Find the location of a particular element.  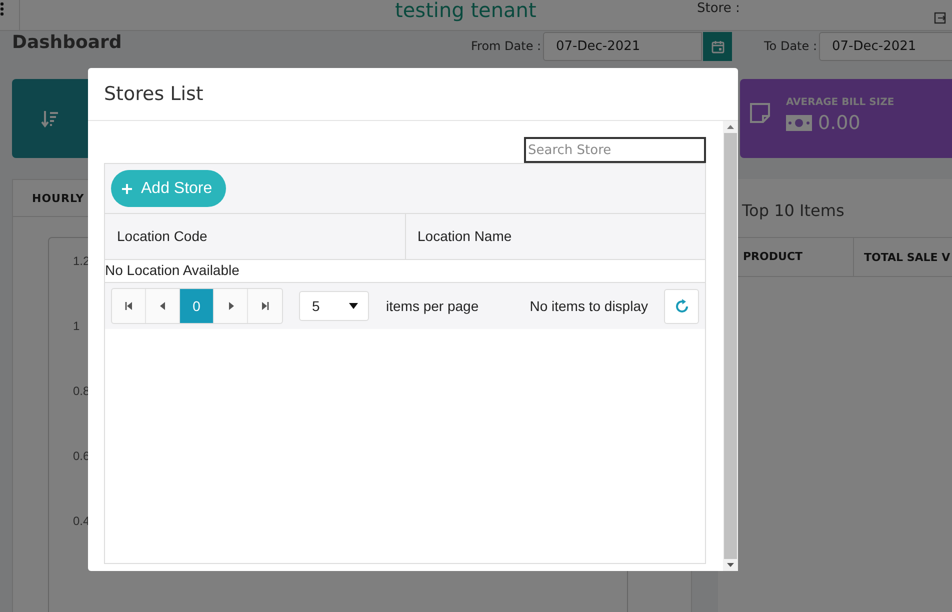

from-date-field: 07-Dec-2021 is located at coordinates (622, 46).